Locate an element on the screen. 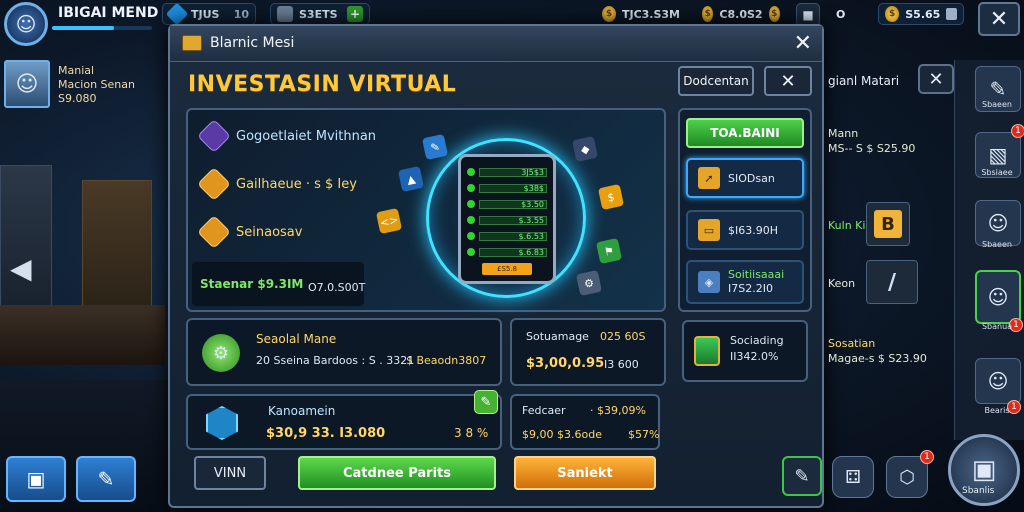 The image size is (1024, 512). add-icon: + is located at coordinates (355, 14).